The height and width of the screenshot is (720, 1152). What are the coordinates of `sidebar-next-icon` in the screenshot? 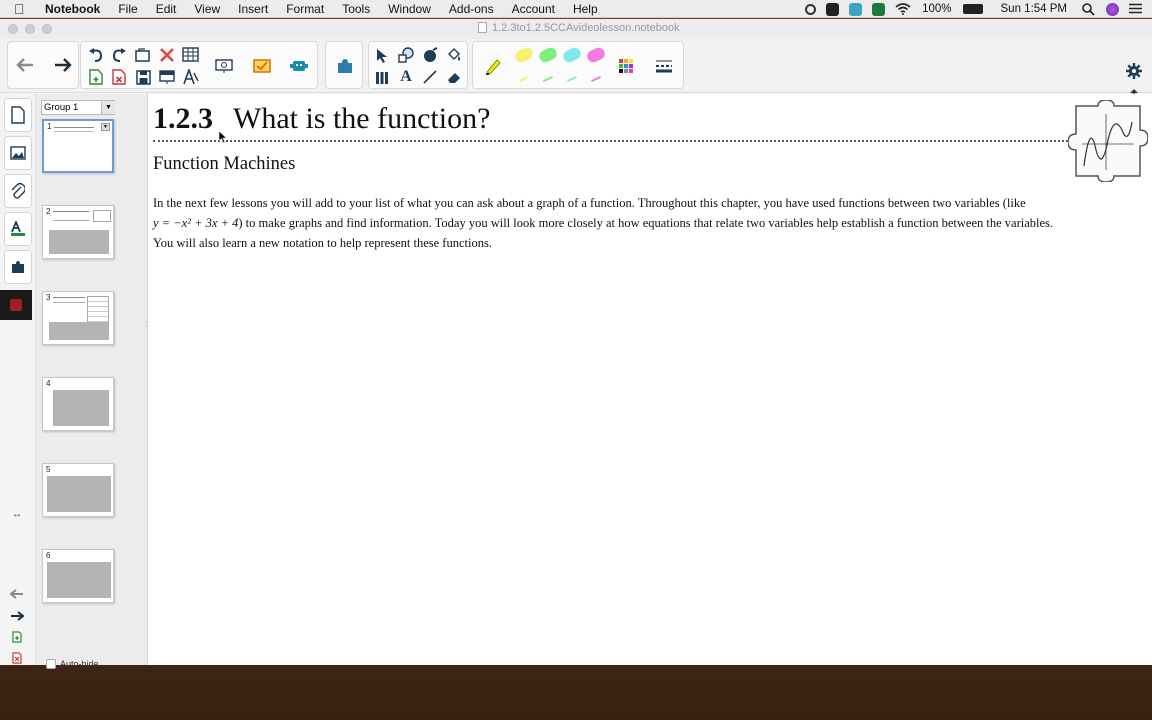 It's located at (17, 616).